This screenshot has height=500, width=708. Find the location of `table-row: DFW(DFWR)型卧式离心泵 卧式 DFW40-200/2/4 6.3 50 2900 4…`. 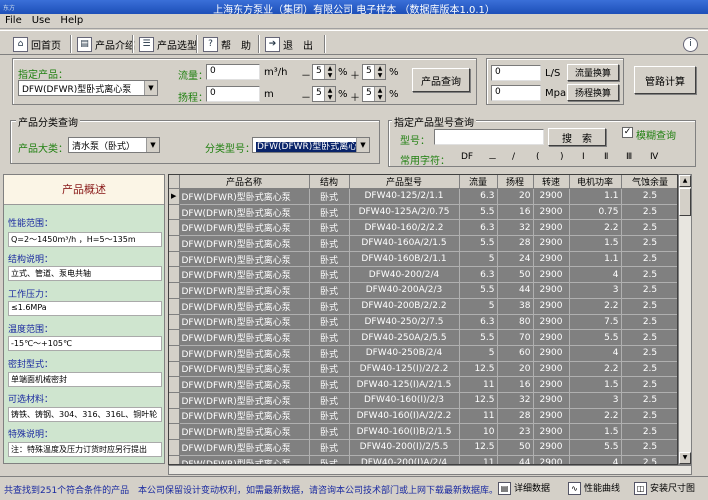

table-row: DFW(DFWR)型卧式离心泵 卧式 DFW40-200/2/4 6.3 50 2900 4… is located at coordinates (423, 275).